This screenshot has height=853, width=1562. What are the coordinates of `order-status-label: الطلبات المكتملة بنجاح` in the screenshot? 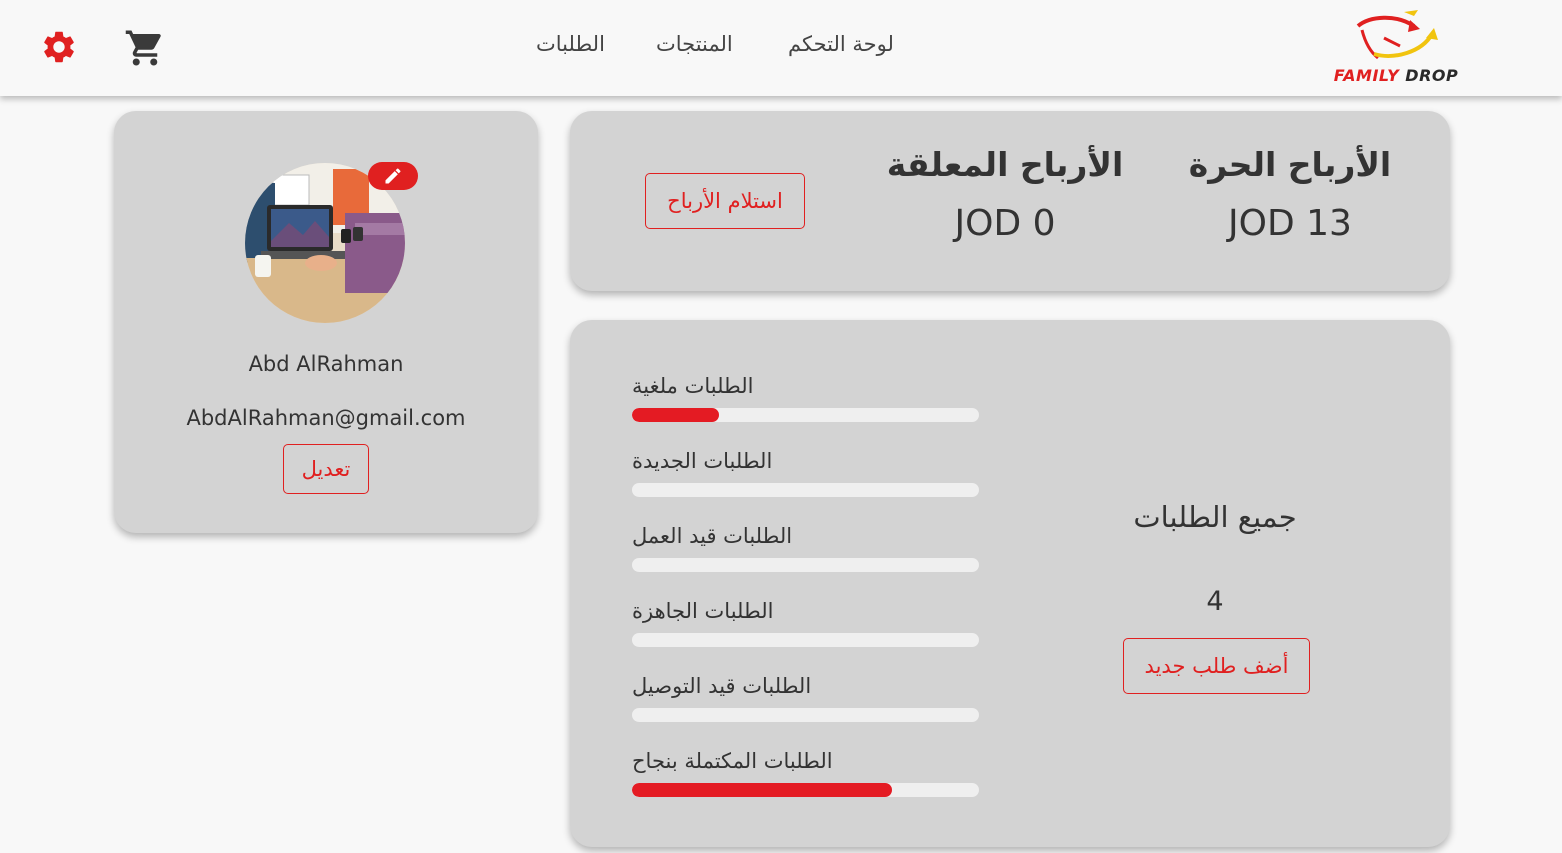 It's located at (732, 761).